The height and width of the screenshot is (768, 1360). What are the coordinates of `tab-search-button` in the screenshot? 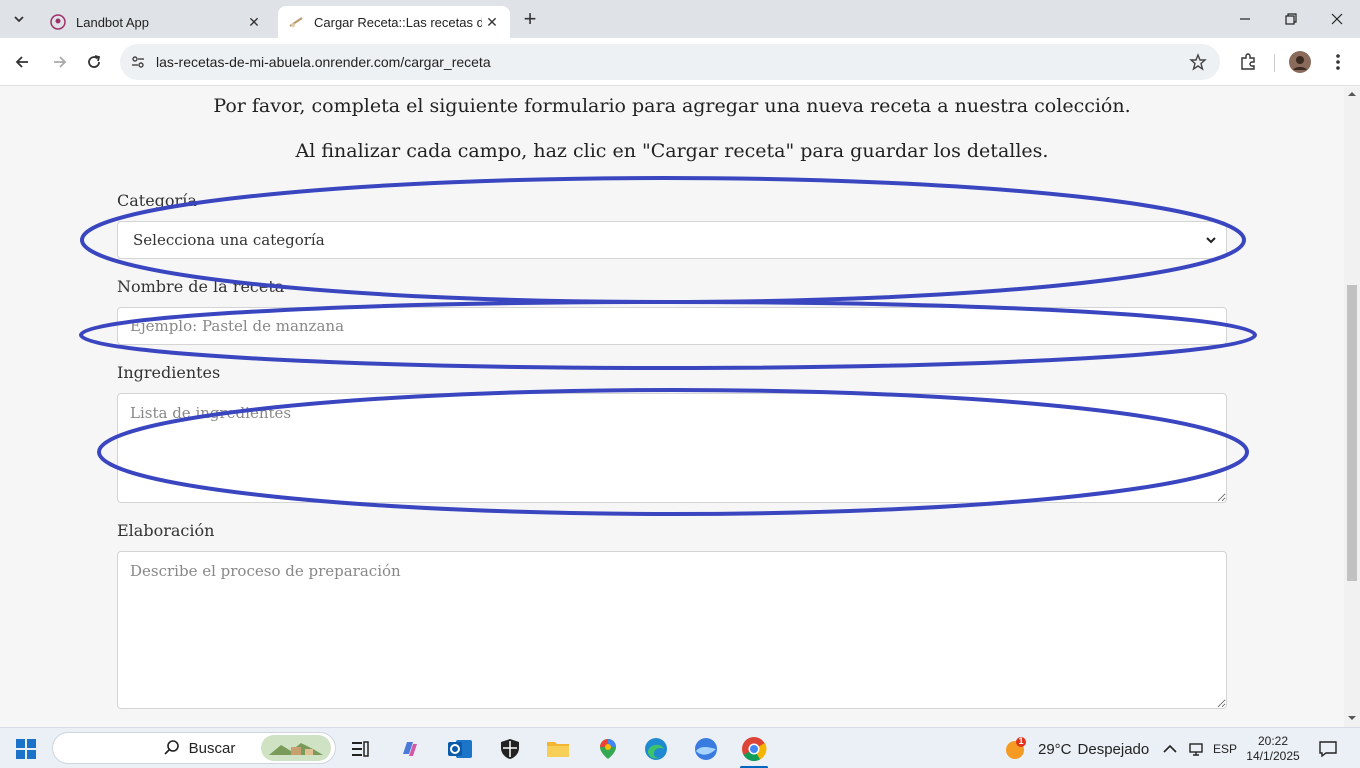 It's located at (19, 19).